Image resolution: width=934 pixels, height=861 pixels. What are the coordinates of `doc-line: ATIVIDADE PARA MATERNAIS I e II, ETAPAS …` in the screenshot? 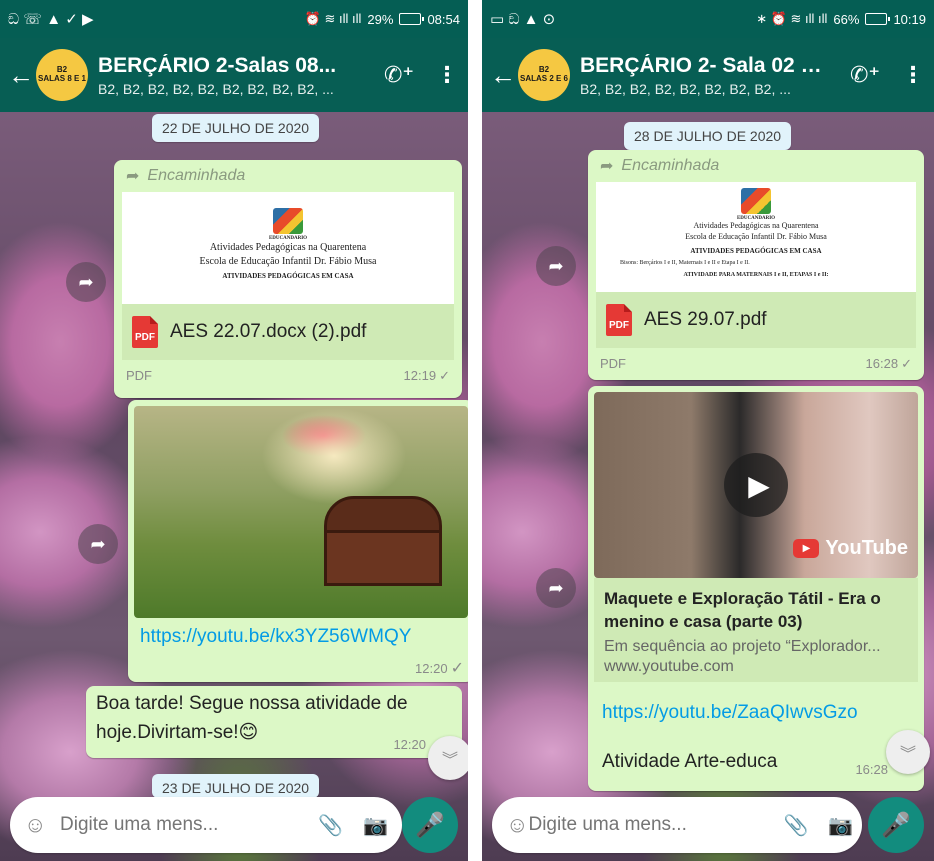 It's located at (756, 275).